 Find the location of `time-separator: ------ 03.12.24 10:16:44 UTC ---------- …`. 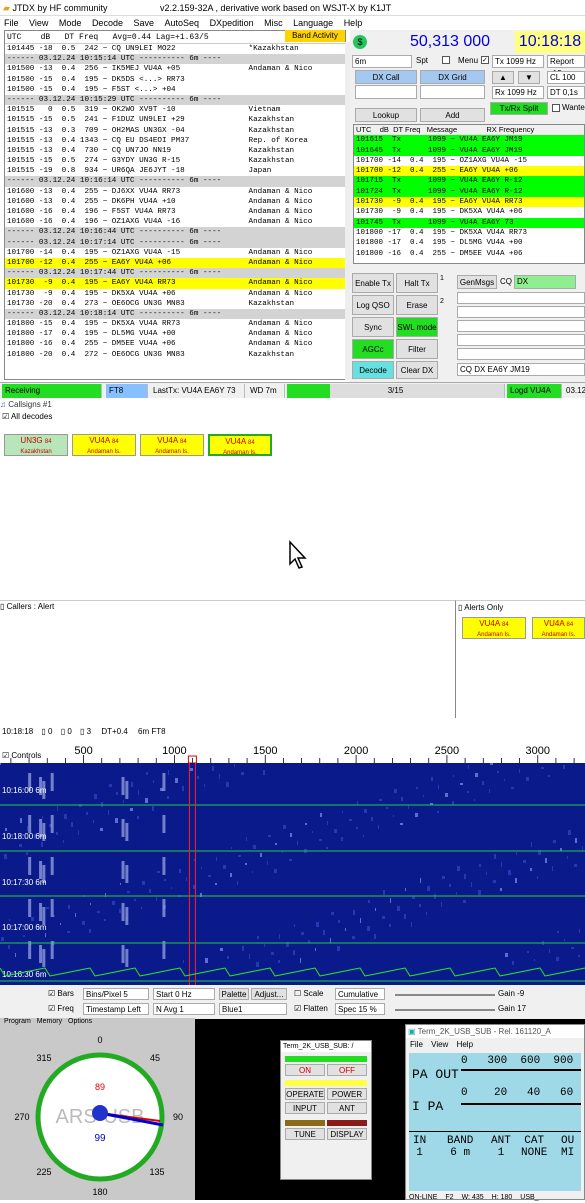

time-separator: ------ 03.12.24 10:16:44 UTC ---------- … is located at coordinates (175, 232).